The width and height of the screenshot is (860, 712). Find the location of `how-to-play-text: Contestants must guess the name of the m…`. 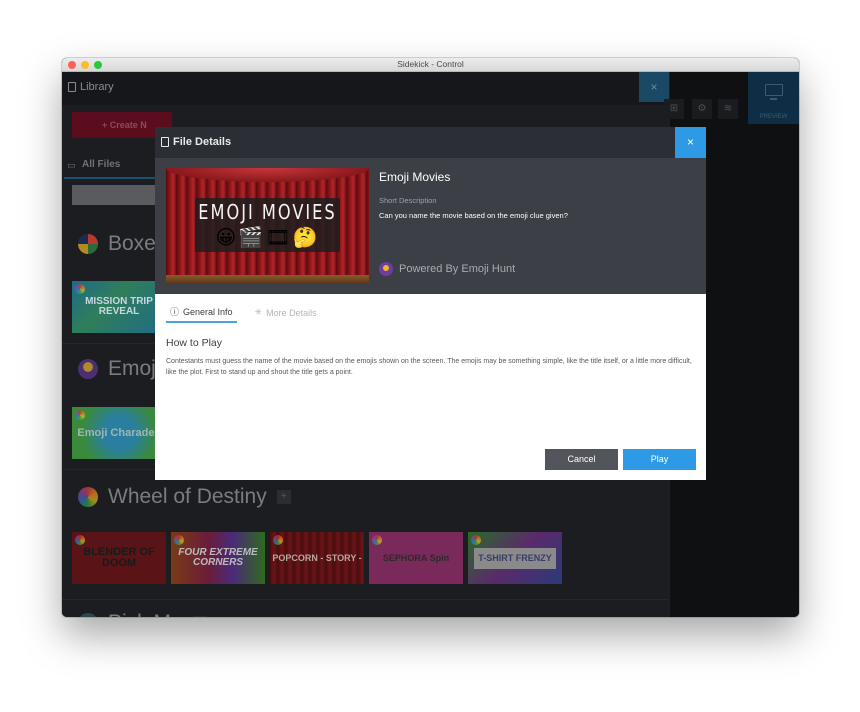

how-to-play-text: Contestants must guess the name of the m… is located at coordinates (429, 367).